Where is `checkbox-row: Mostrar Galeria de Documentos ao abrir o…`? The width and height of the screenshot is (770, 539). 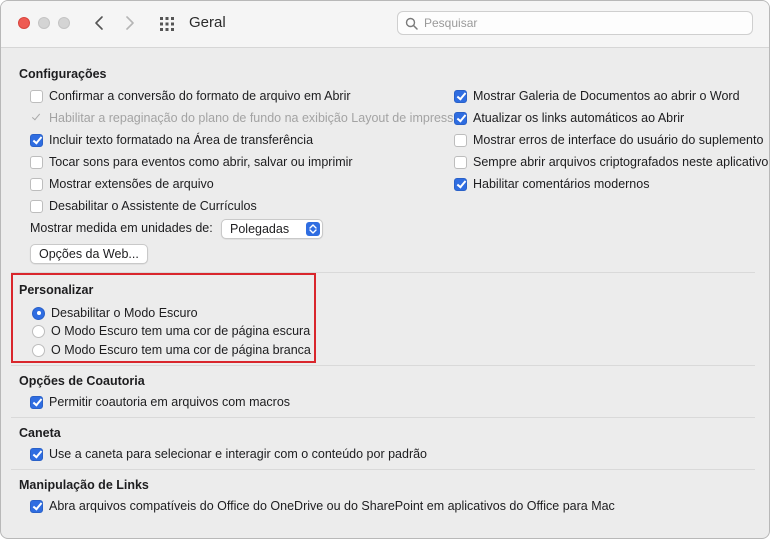
checkbox-row: Mostrar Galeria de Documentos ao abrir o… is located at coordinates (597, 96).